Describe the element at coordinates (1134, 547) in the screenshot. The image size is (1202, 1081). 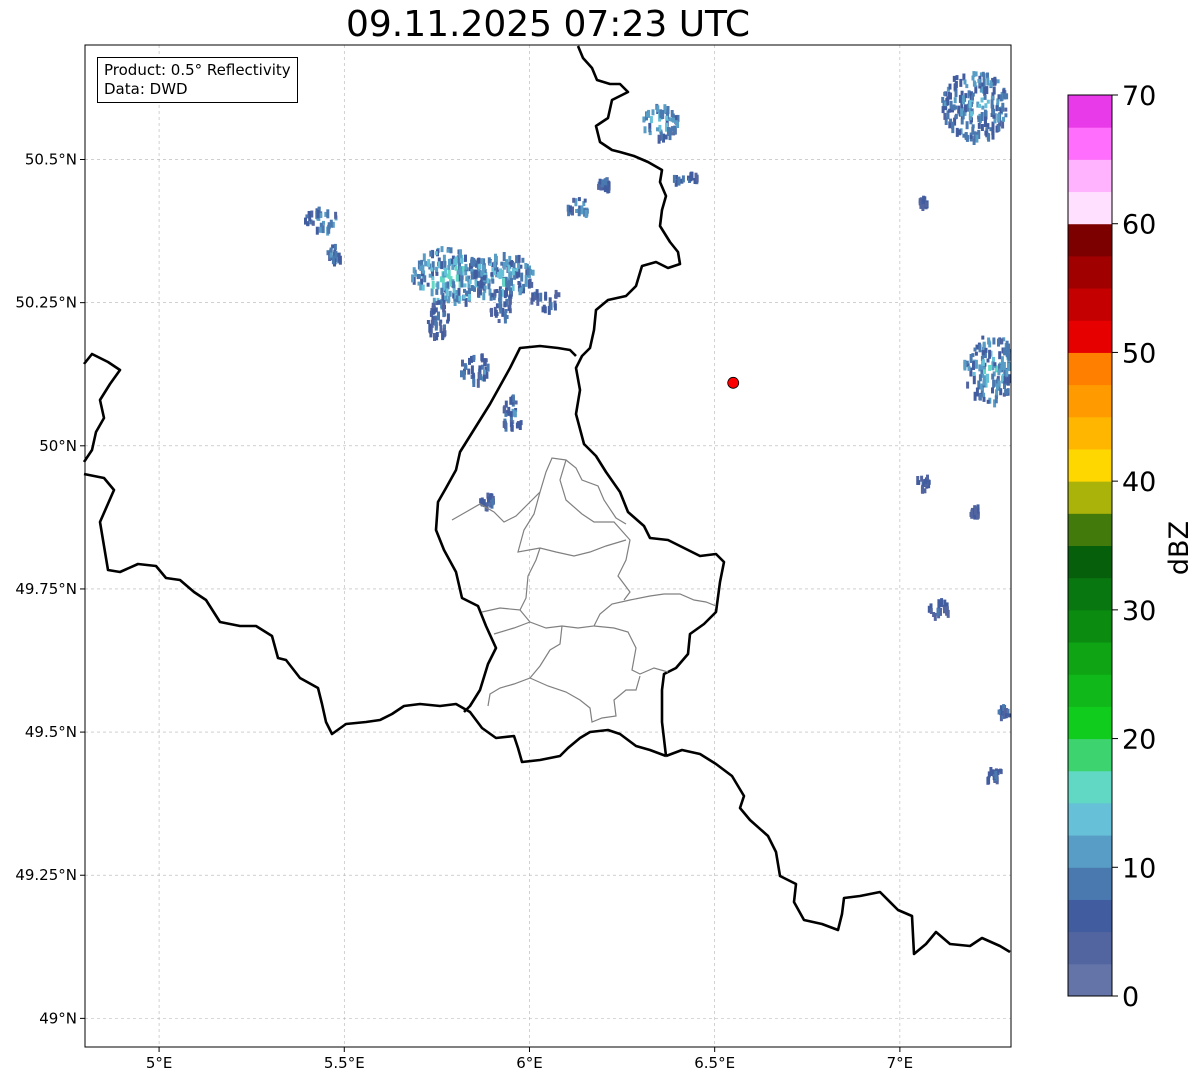
I see `colorbar-ticks: 0 10 20 30 40 50 60 70` at that location.